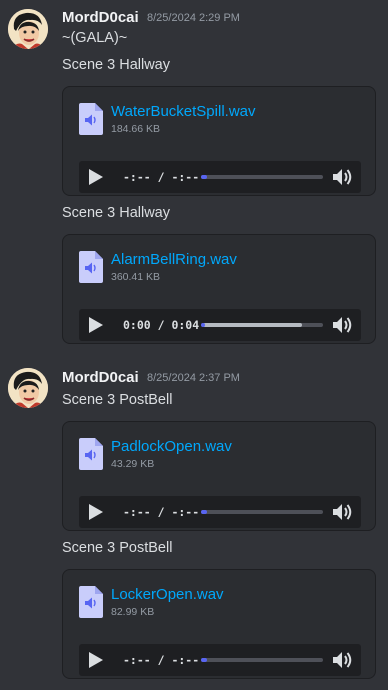 Image resolution: width=388 pixels, height=690 pixels. Describe the element at coordinates (117, 400) in the screenshot. I see `message-text: Scene 3 PostBell` at that location.